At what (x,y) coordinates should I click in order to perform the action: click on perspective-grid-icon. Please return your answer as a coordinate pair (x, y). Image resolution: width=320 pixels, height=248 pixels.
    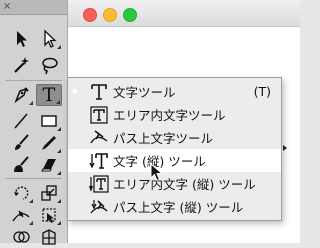
    Looking at the image, I should click on (49, 237).